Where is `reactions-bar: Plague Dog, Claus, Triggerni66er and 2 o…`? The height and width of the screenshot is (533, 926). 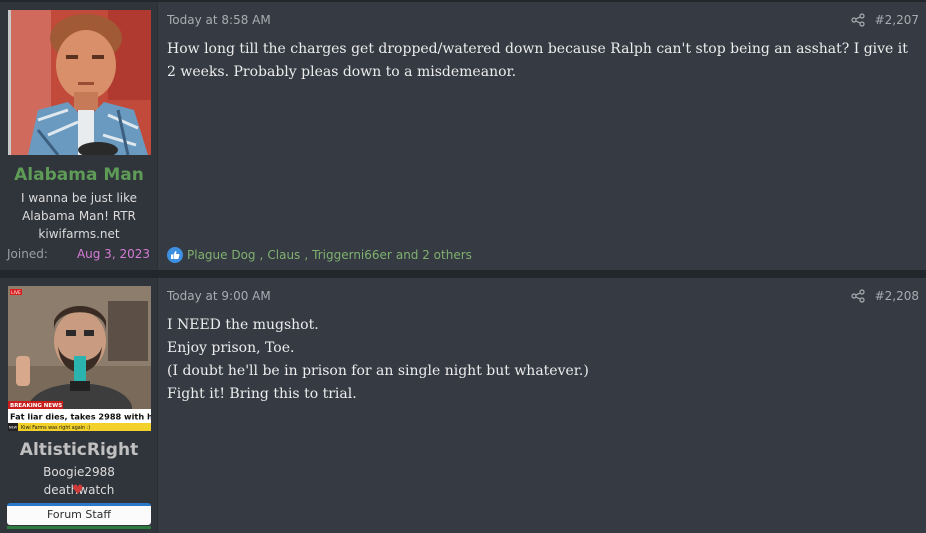 reactions-bar: Plague Dog, Claus, Triggerni66er and 2 o… is located at coordinates (319, 255).